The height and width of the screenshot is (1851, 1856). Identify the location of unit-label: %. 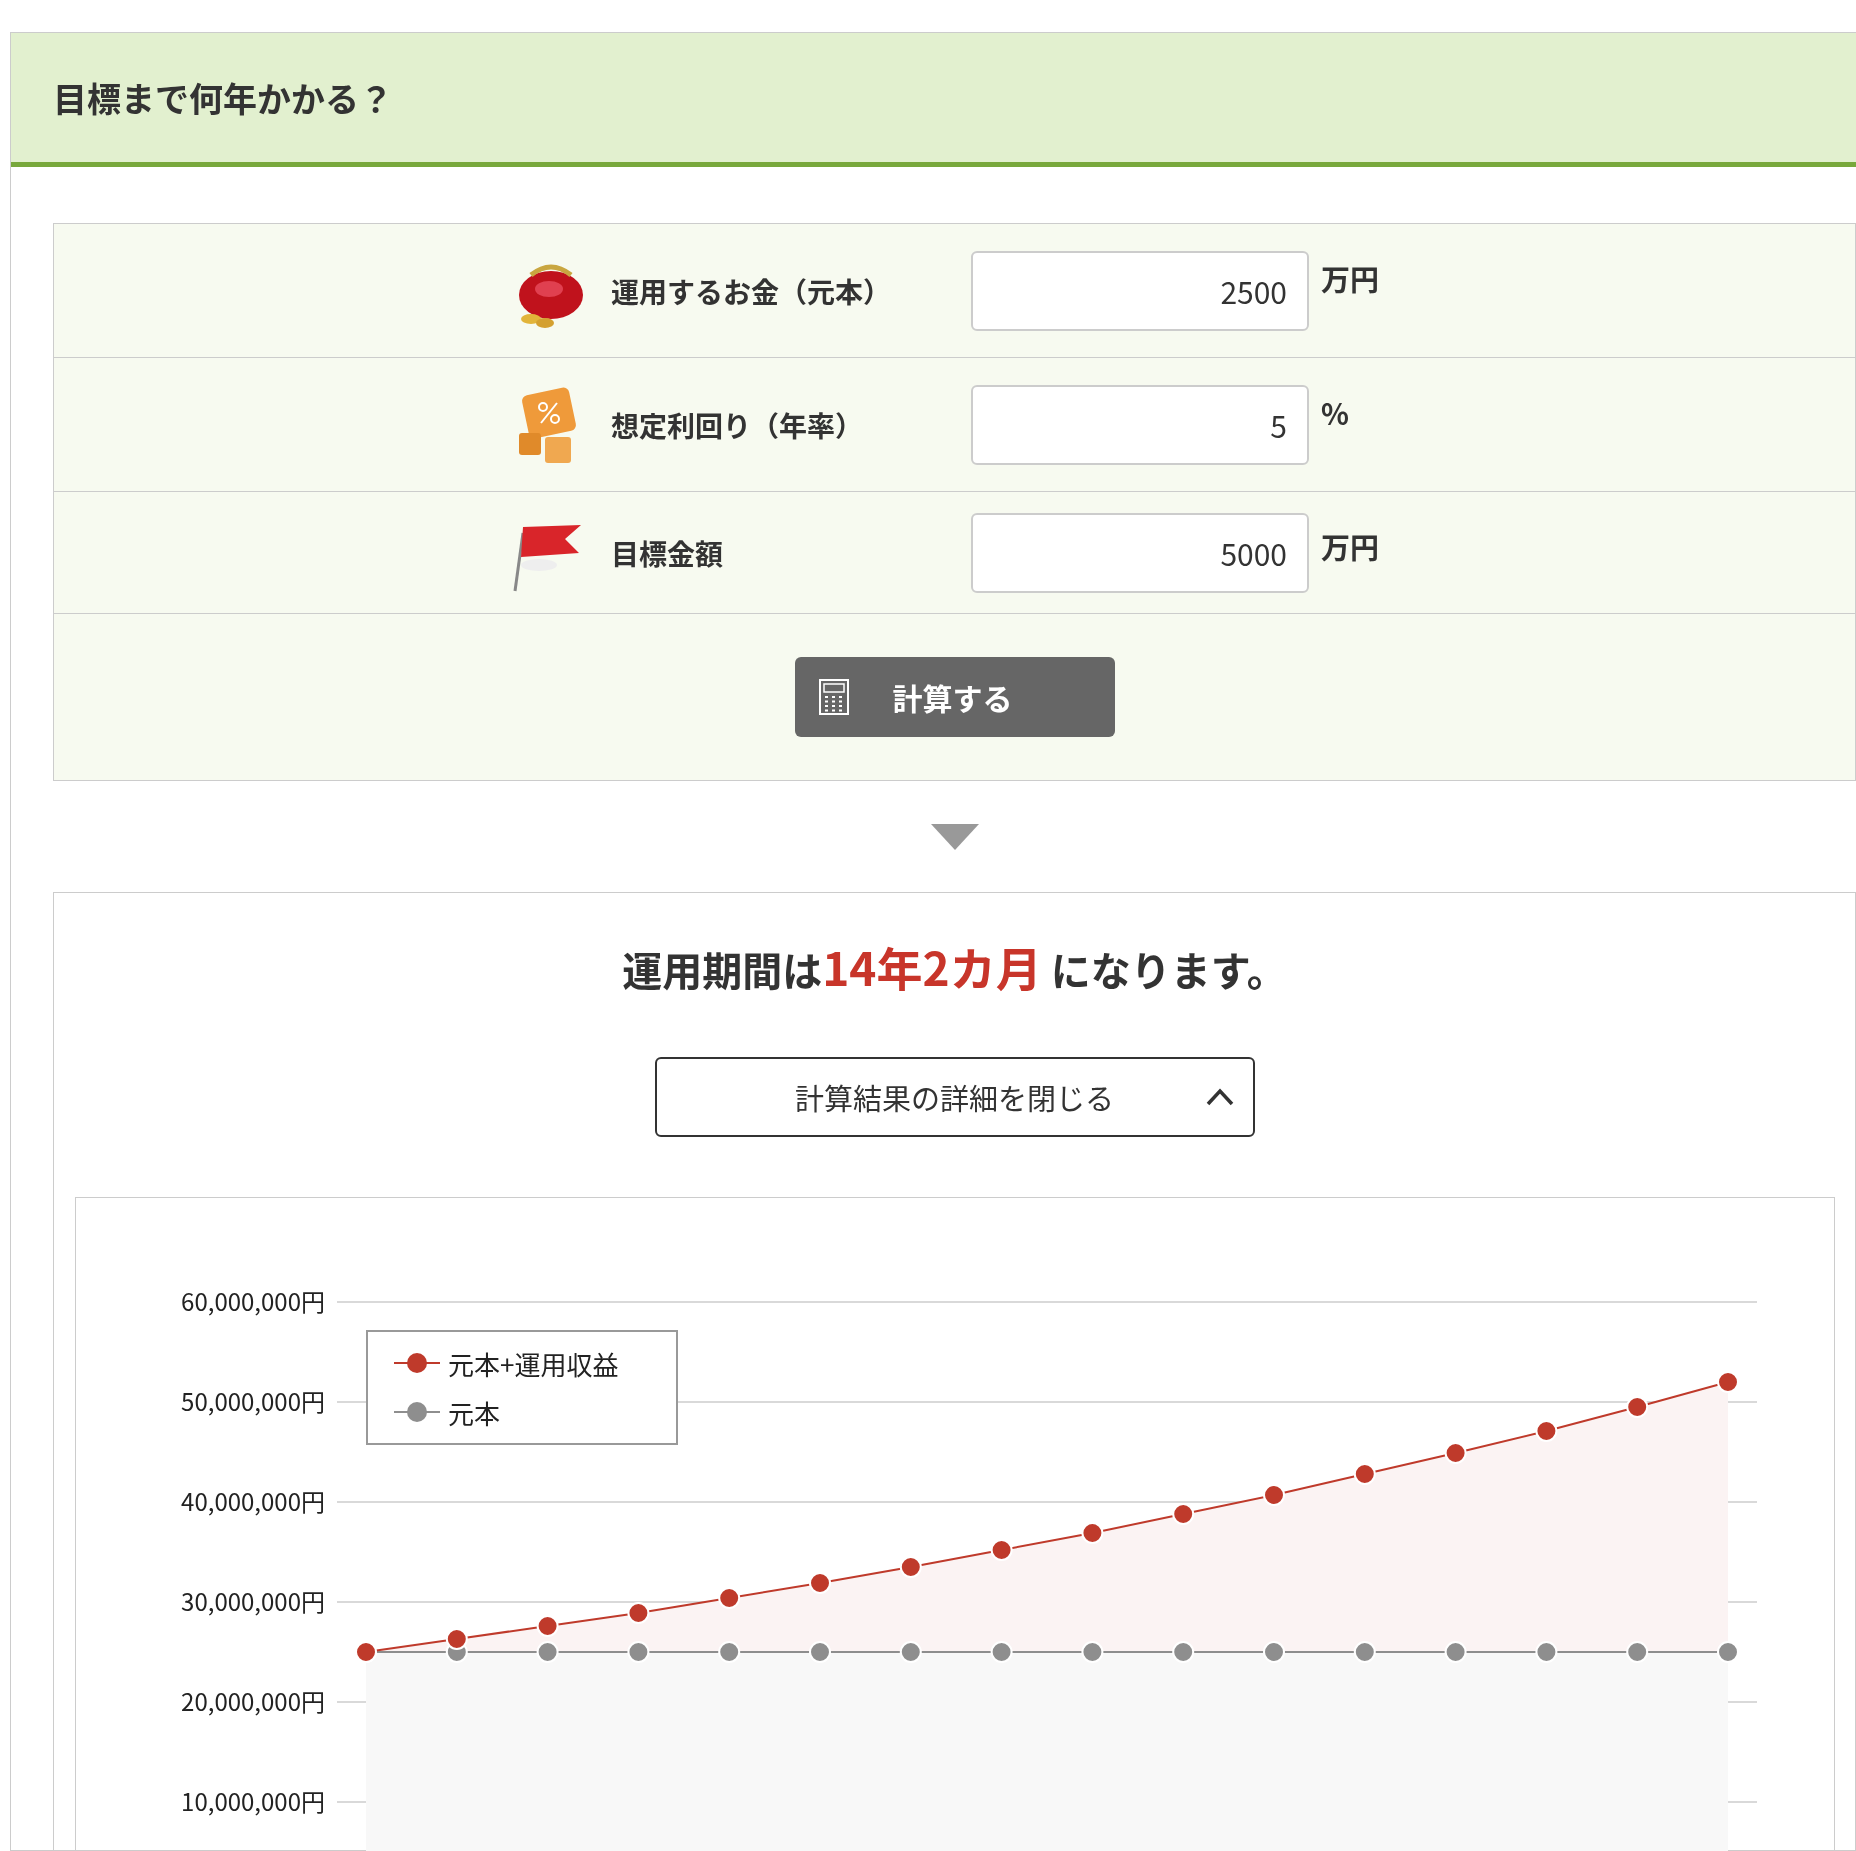
(1335, 412).